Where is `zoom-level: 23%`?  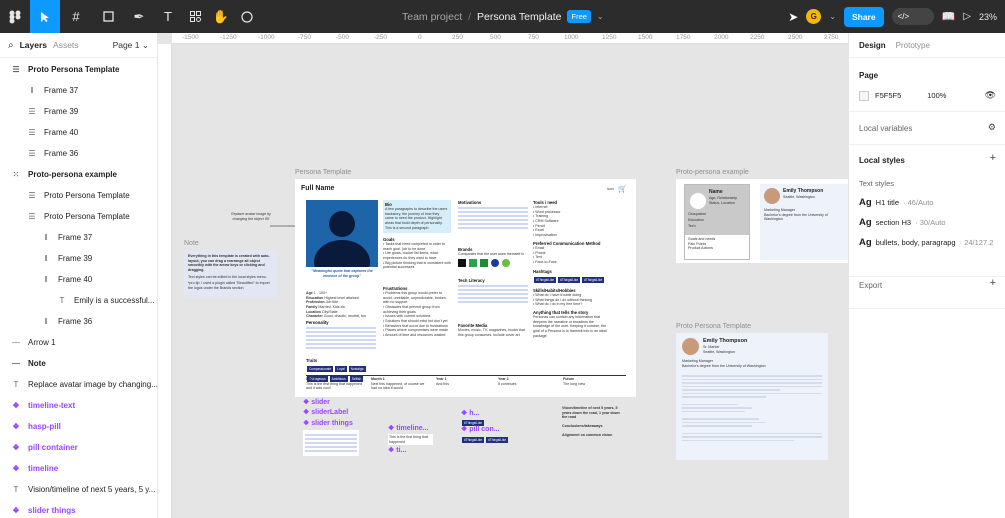 zoom-level: 23% is located at coordinates (988, 17).